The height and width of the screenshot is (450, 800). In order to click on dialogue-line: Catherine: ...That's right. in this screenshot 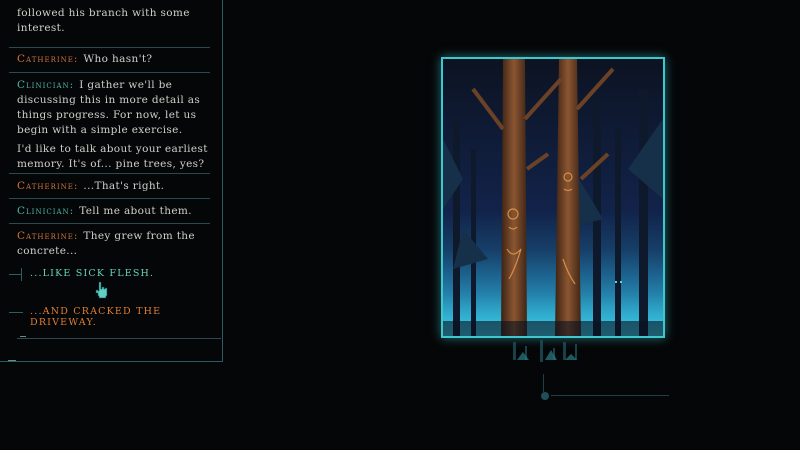, I will do `click(113, 186)`.